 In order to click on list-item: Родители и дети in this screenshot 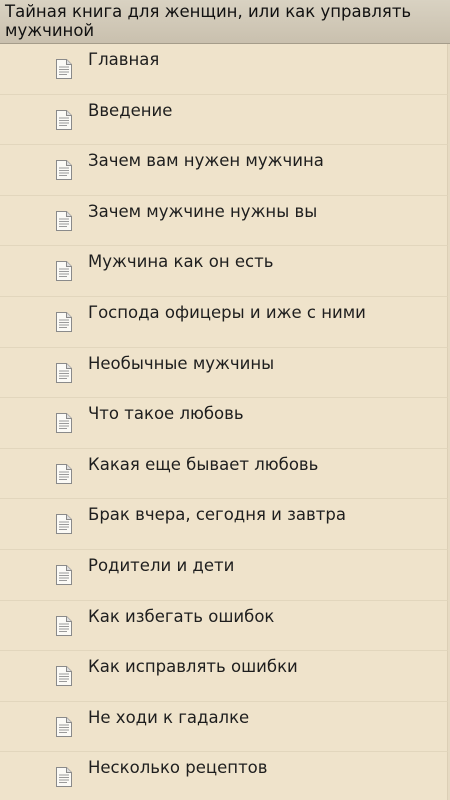, I will do `click(224, 575)`.